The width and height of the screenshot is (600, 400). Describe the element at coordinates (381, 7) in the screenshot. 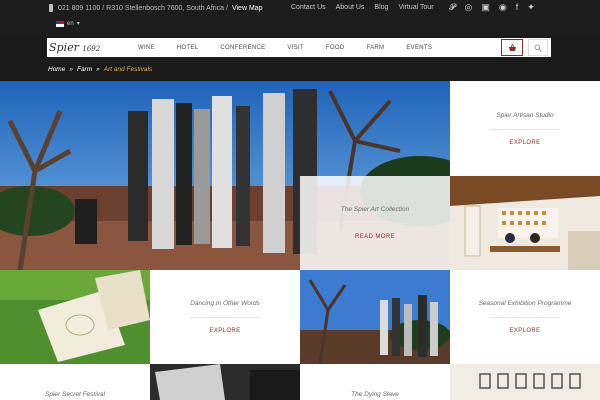

I see `top-link-blog: Blog` at that location.